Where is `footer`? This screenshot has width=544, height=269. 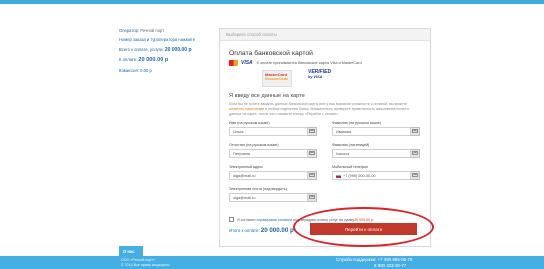 footer is located at coordinates (272, 262).